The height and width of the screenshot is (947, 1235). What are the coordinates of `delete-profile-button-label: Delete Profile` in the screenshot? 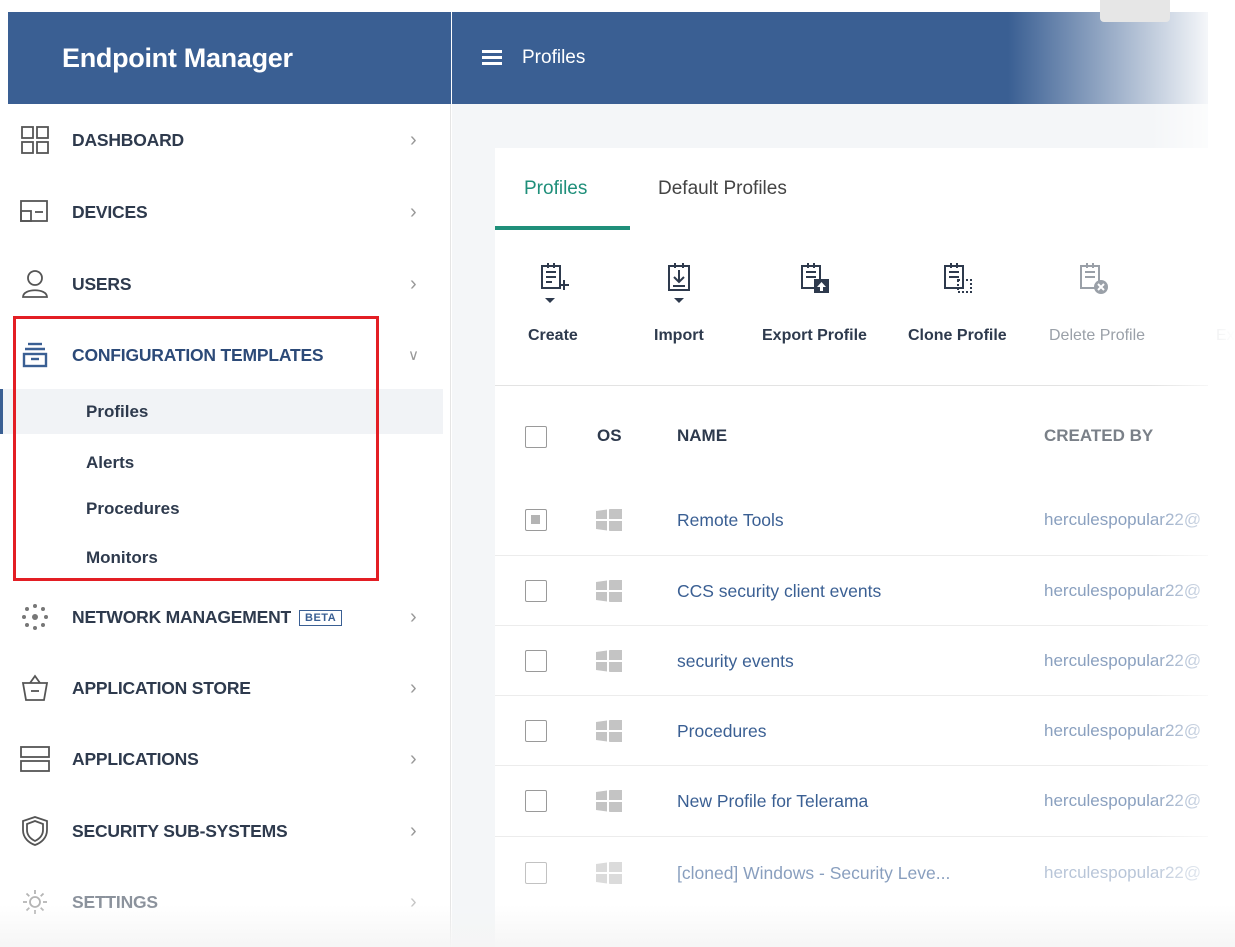 It's located at (1097, 336).